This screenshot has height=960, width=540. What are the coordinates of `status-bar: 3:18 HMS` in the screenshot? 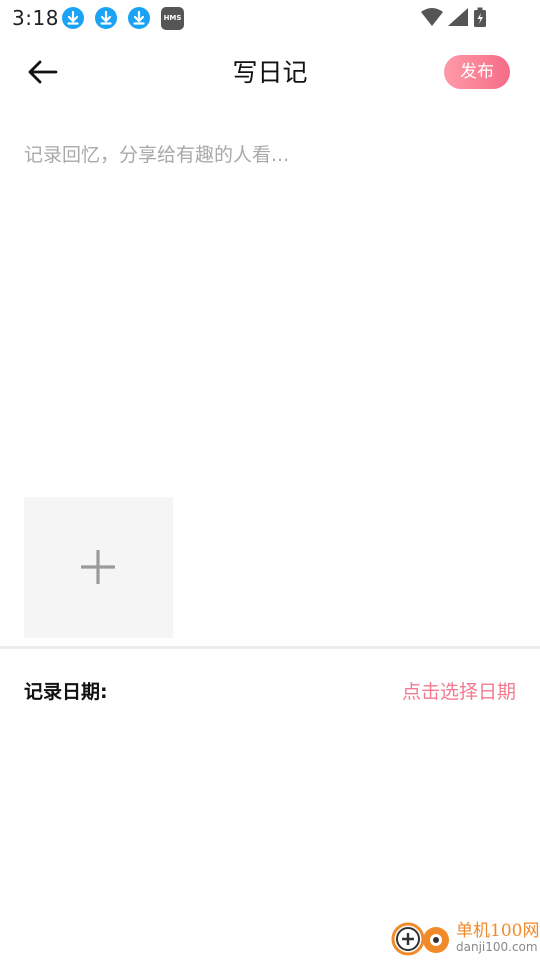 It's located at (270, 18).